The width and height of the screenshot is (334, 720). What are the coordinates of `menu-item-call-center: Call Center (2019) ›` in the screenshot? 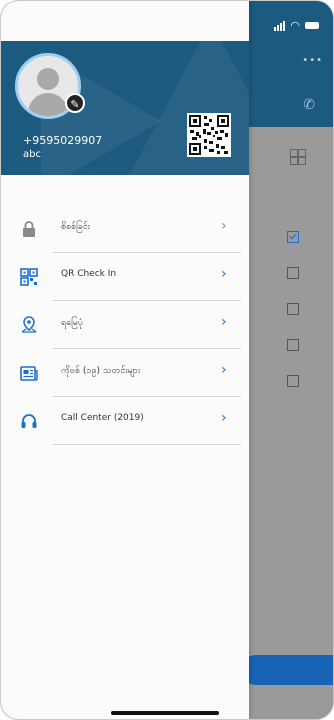 It's located at (125, 421).